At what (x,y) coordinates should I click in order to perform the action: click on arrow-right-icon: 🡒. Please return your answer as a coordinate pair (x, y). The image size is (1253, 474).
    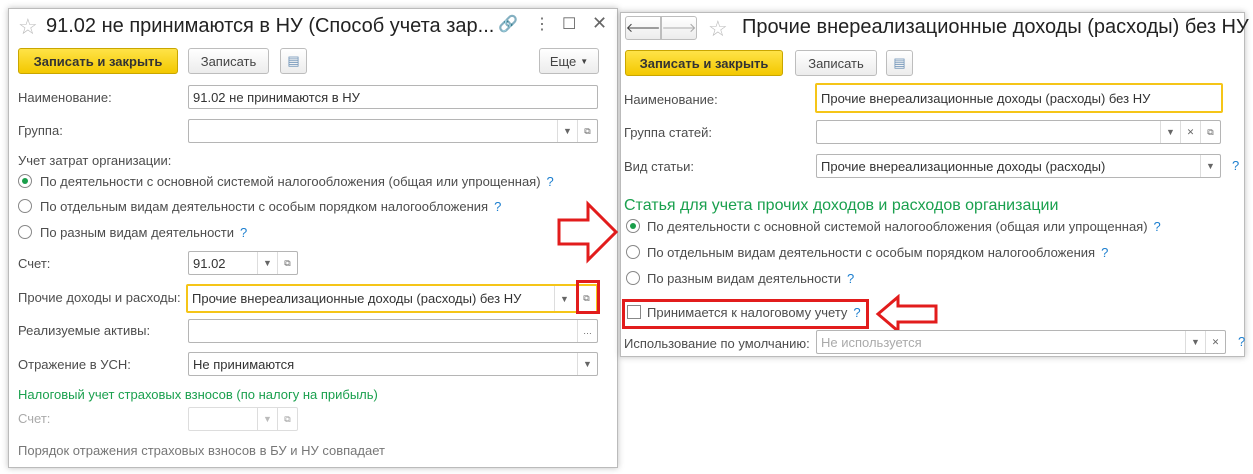
    Looking at the image, I should click on (679, 27).